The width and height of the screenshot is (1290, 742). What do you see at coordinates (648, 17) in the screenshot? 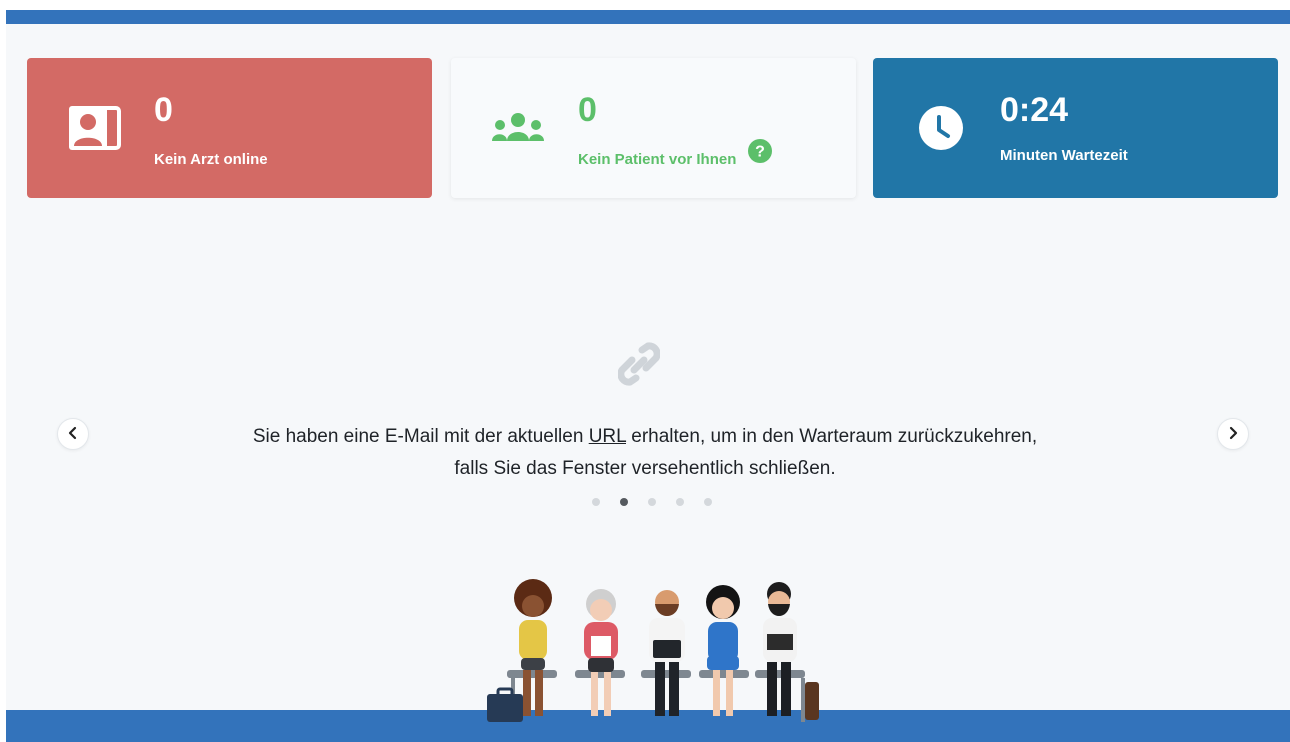
I see `top-brand-bar` at bounding box center [648, 17].